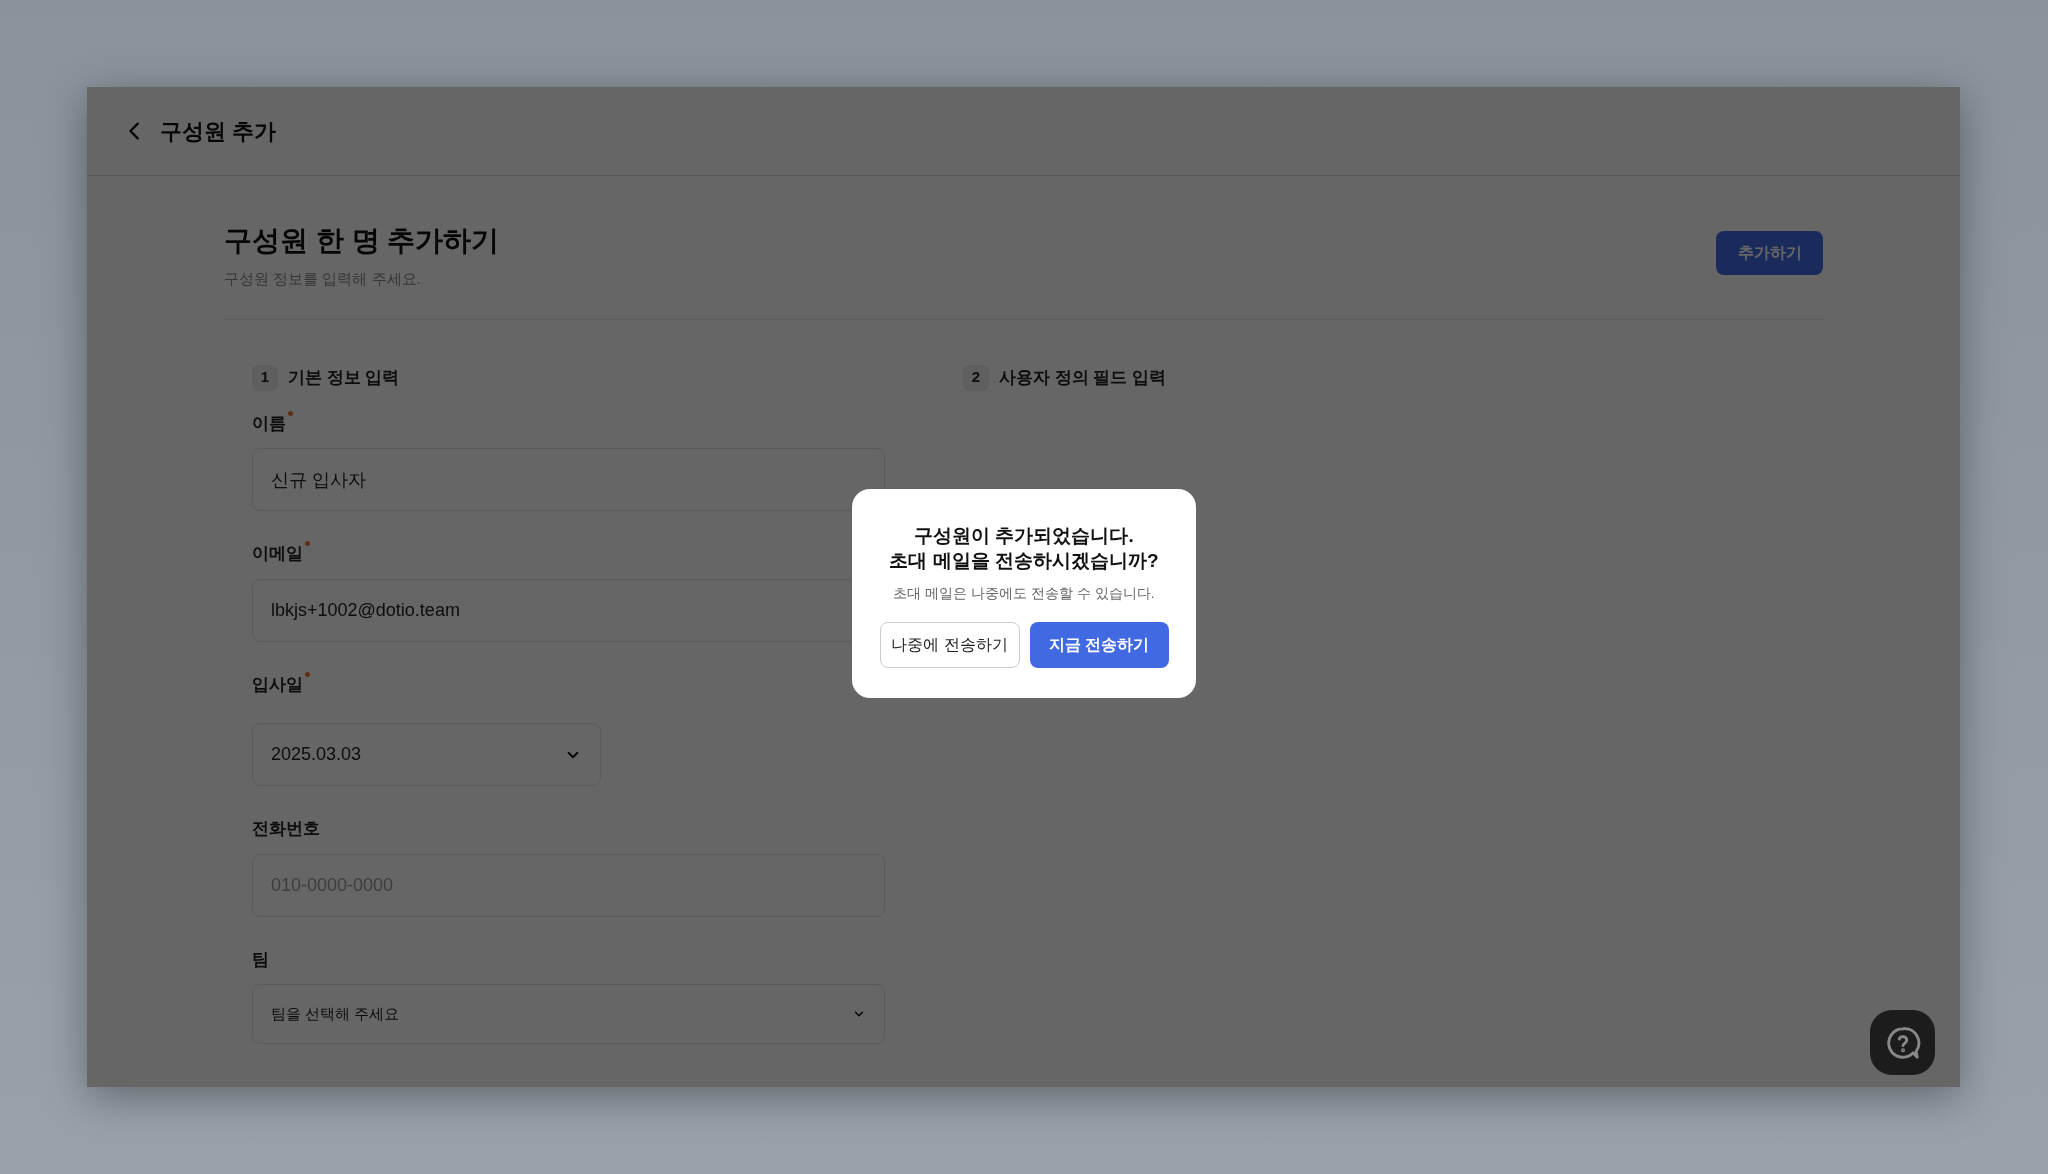 The image size is (2048, 1174). Describe the element at coordinates (1083, 377) in the screenshot. I see `step-label: 사용자 정의 필드 입력` at that location.